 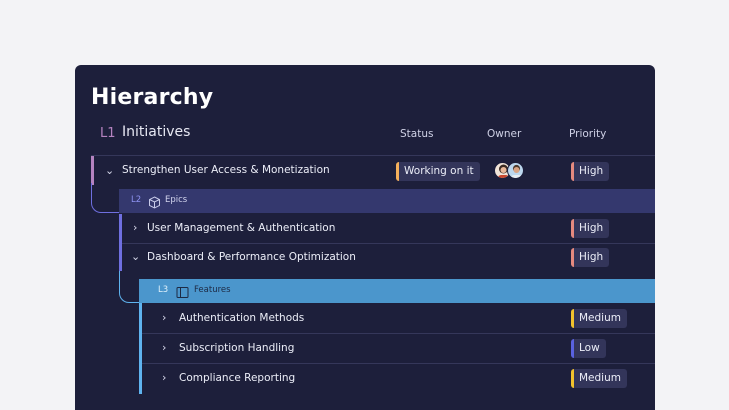 I want to click on column-header-row: L1 Initiatives Status Owner Priority, so click(x=365, y=136).